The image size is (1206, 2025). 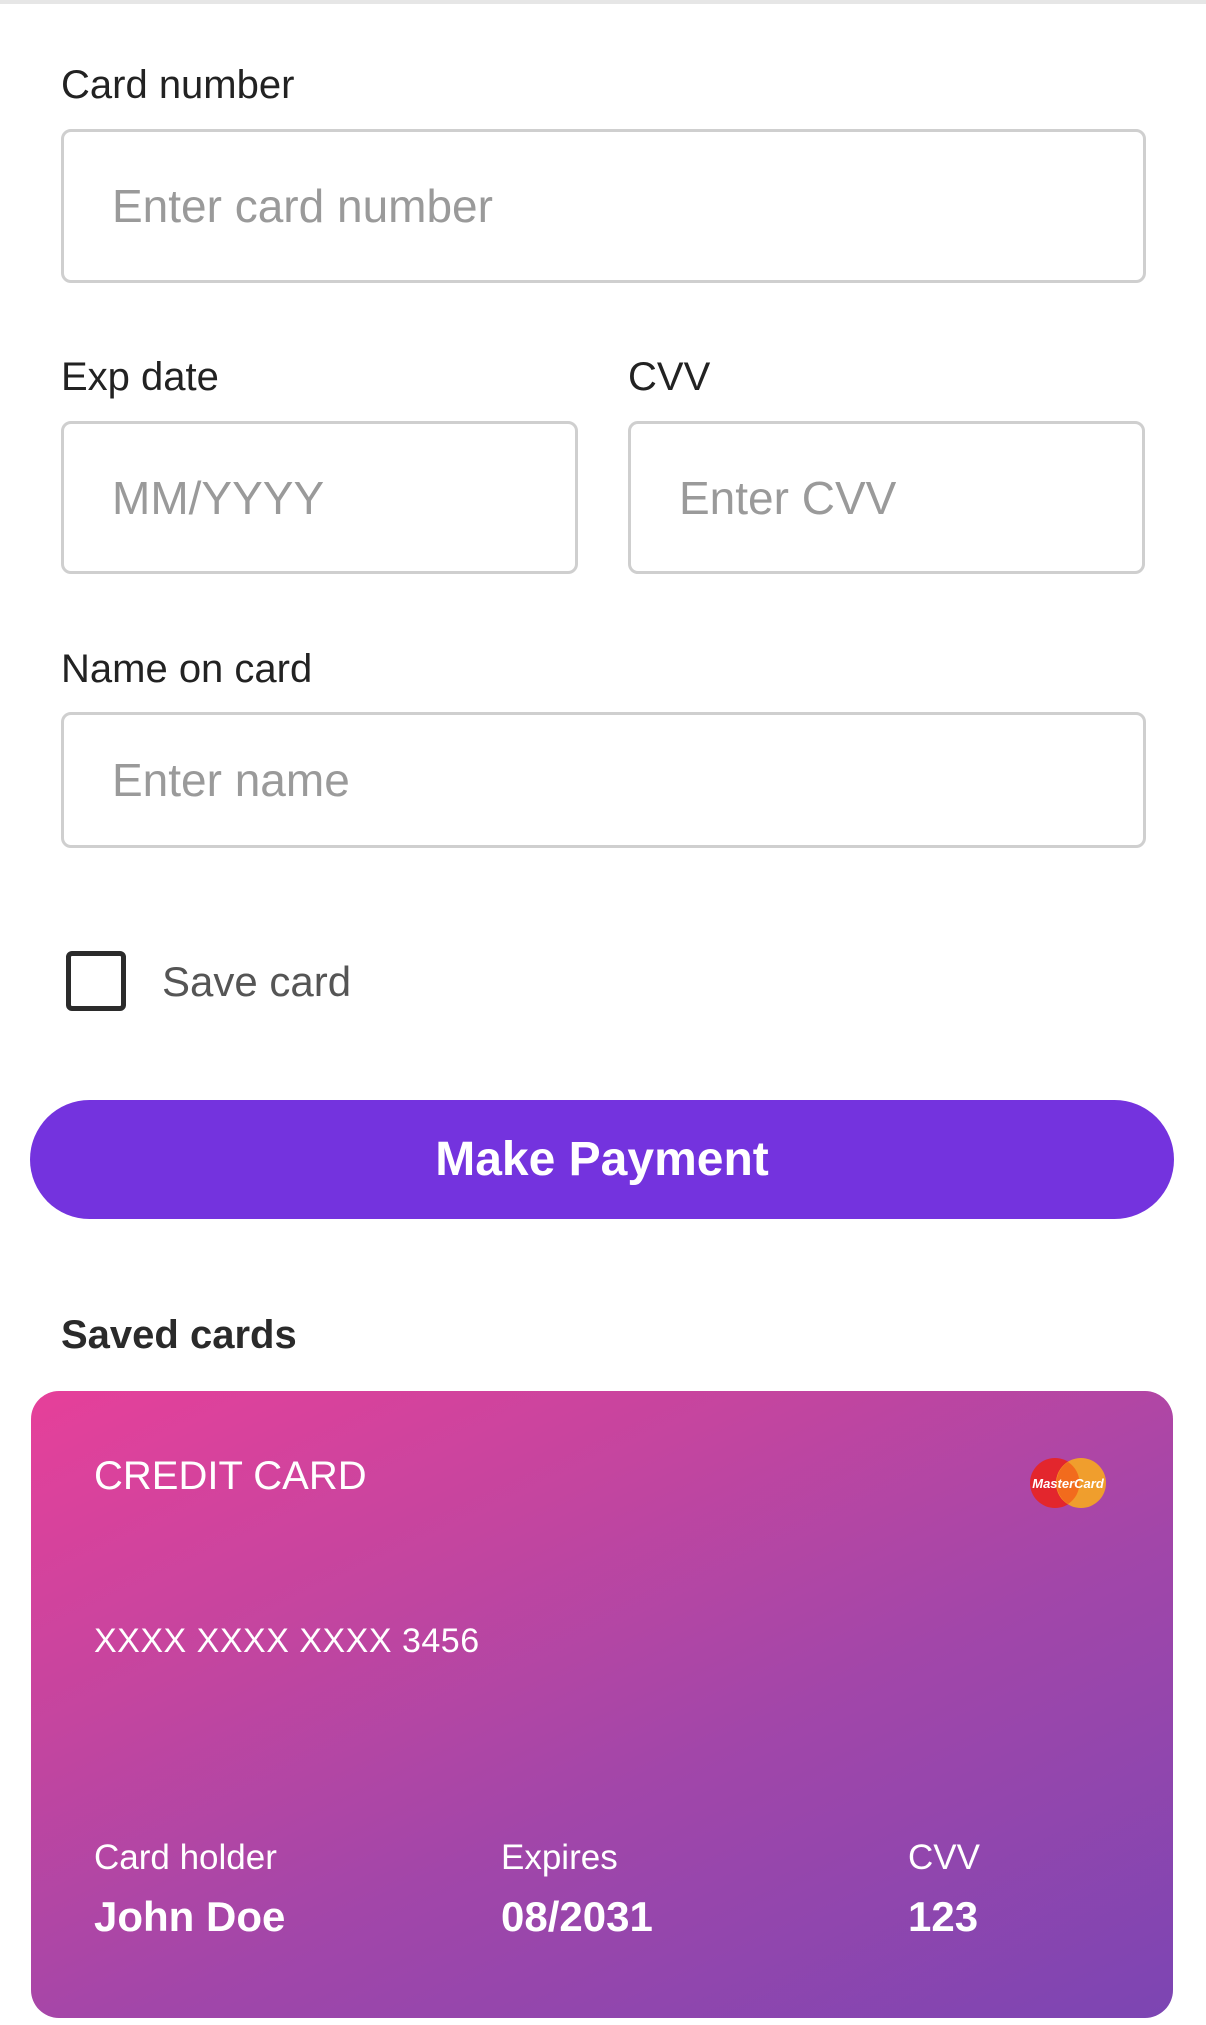 What do you see at coordinates (577, 1916) in the screenshot?
I see `card-expires-value: 08/2031` at bounding box center [577, 1916].